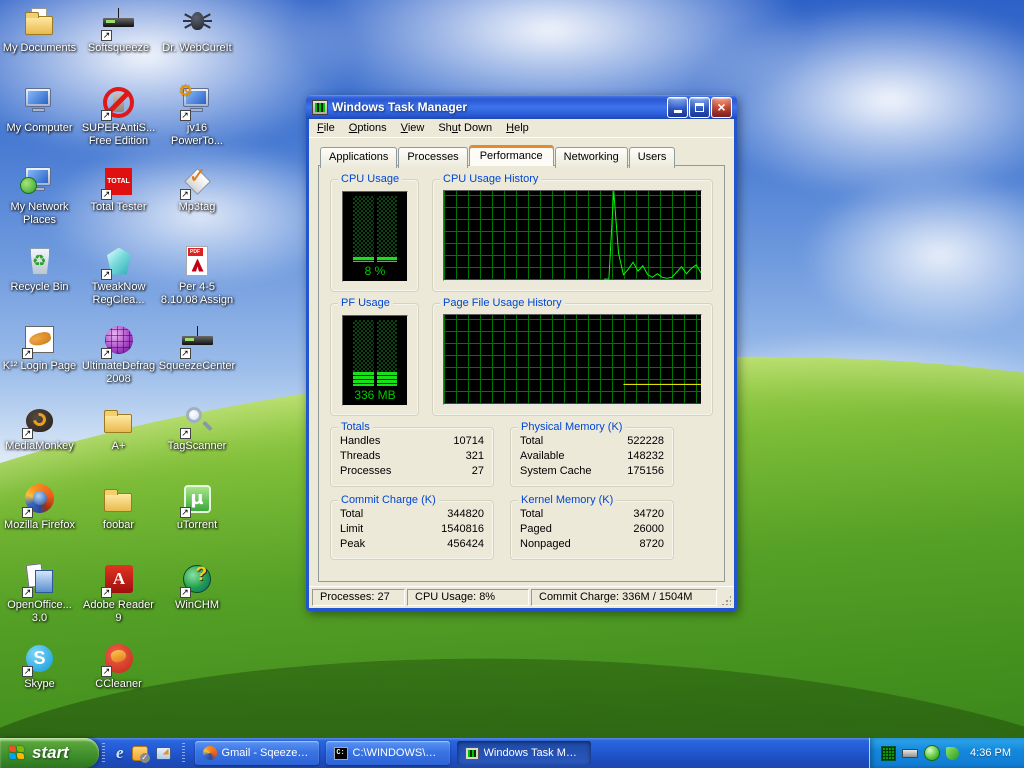  I want to click on desktop-icon-skype: S ↗ Skype, so click(39, 678).